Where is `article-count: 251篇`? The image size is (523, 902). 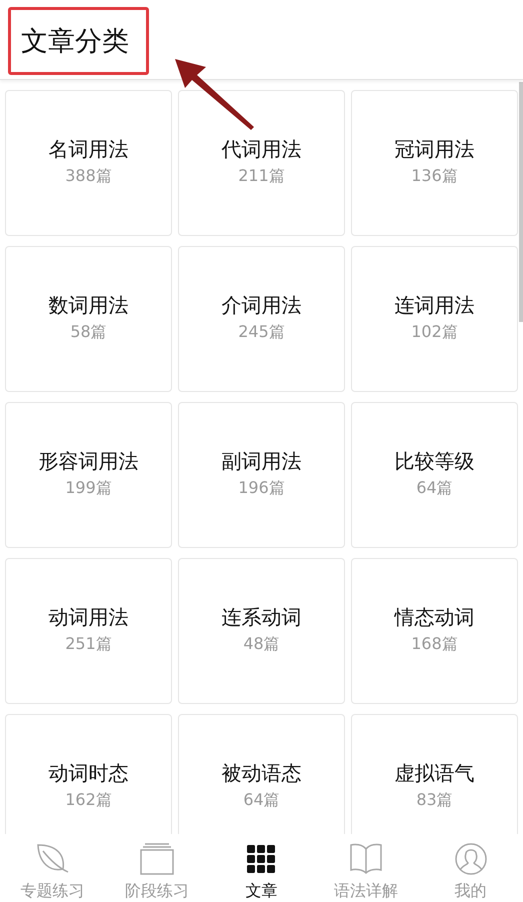
article-count: 251篇 is located at coordinates (88, 644).